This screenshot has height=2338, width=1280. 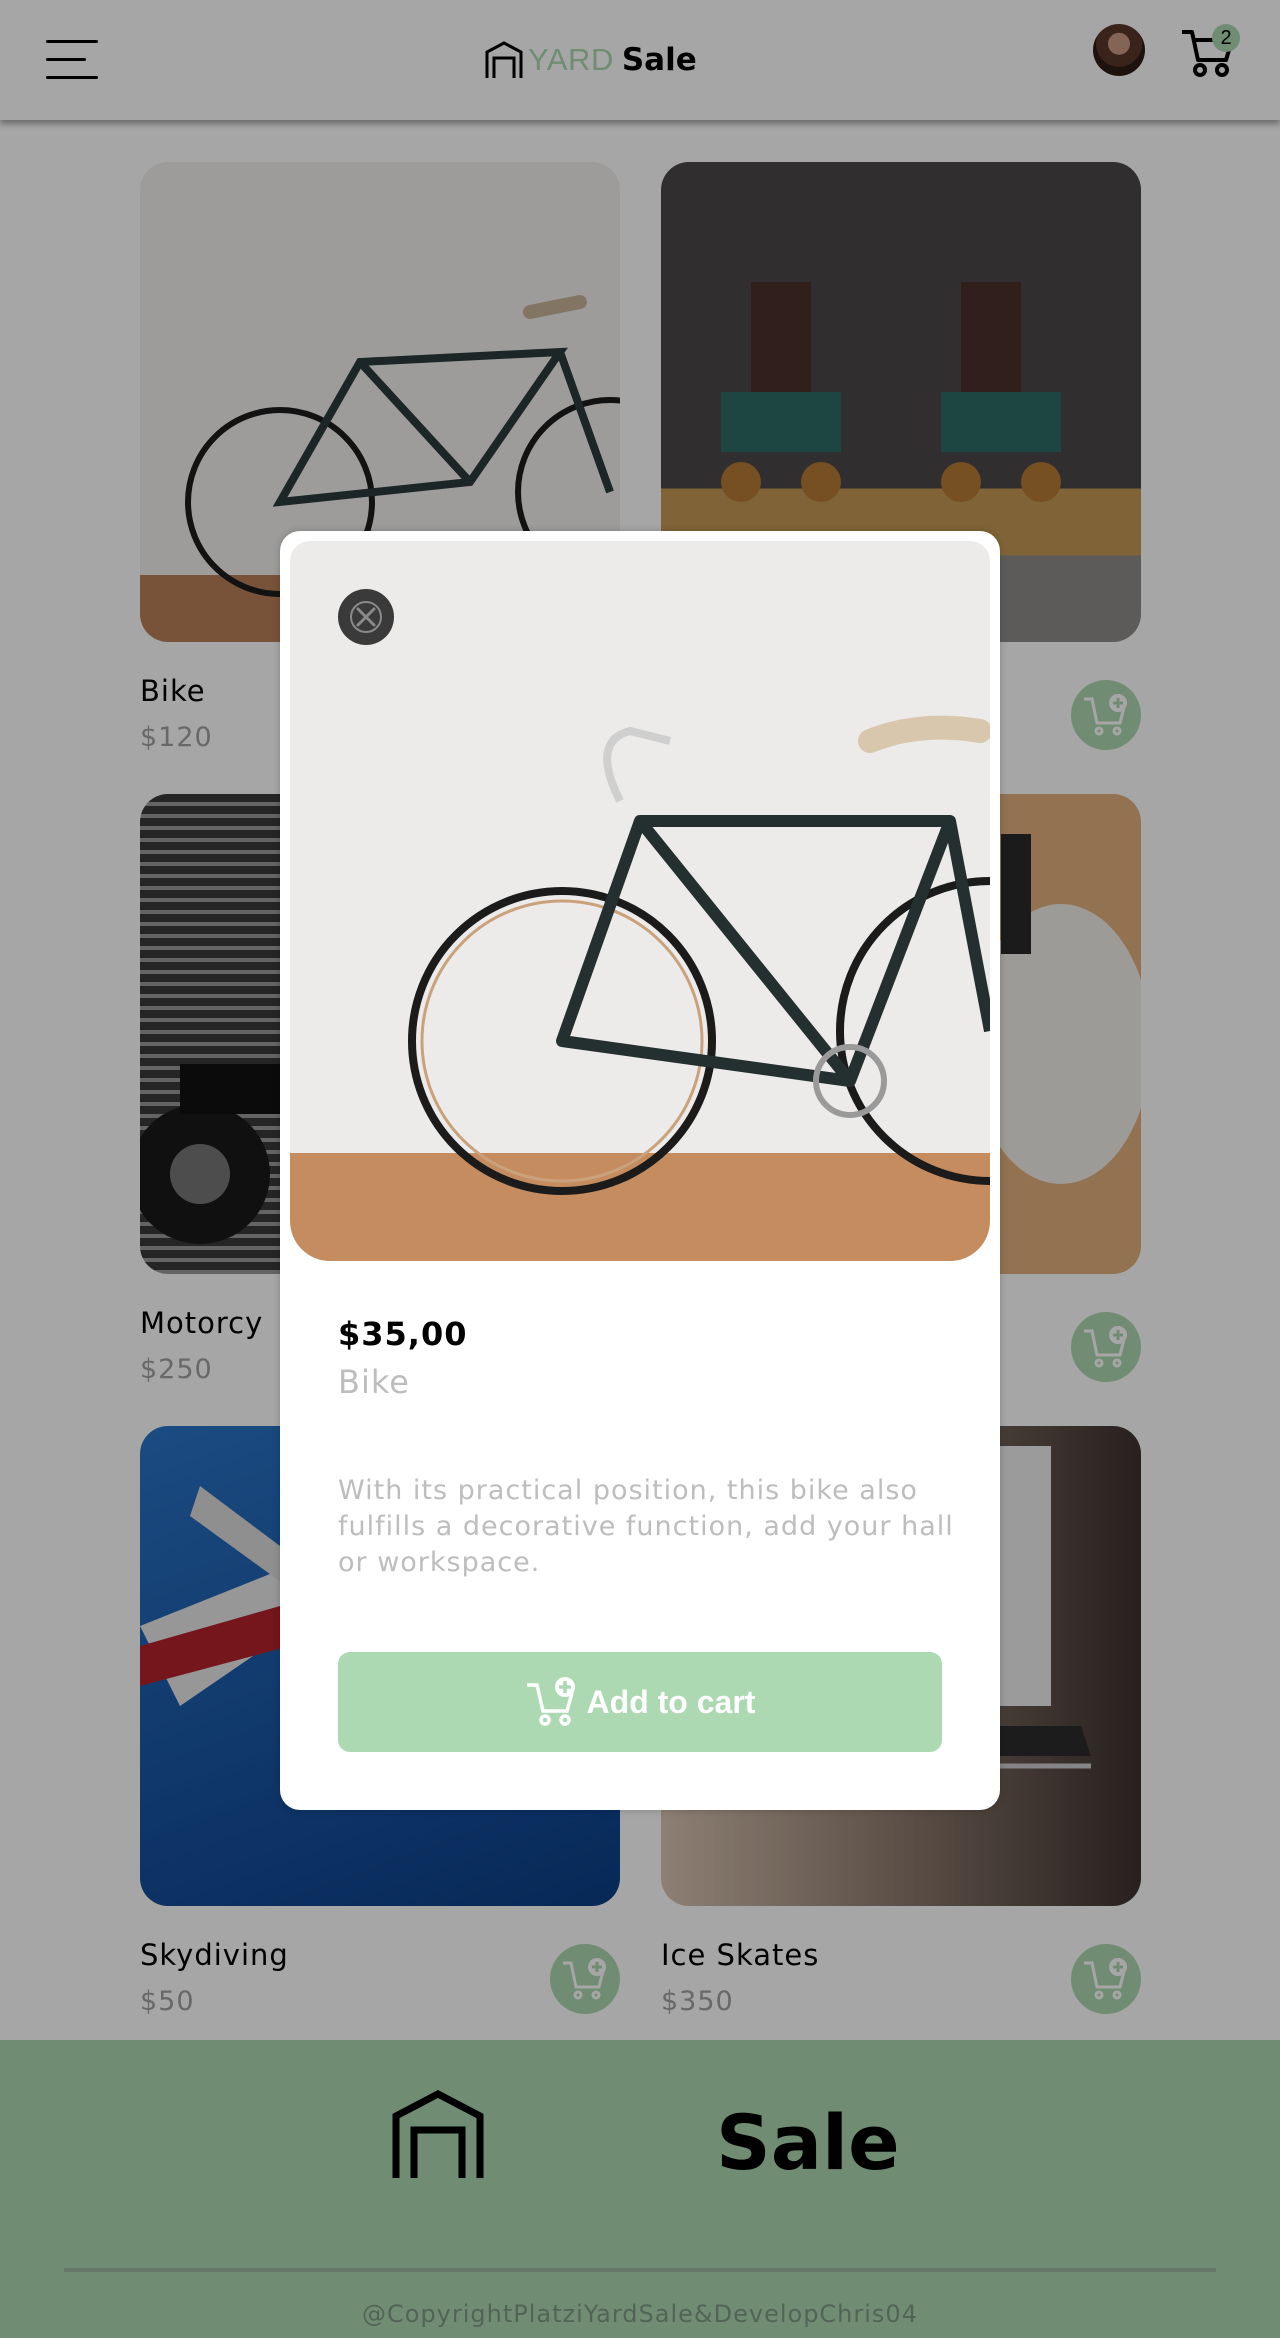 I want to click on add-to-cart-label: Add to cart, so click(x=671, y=1701).